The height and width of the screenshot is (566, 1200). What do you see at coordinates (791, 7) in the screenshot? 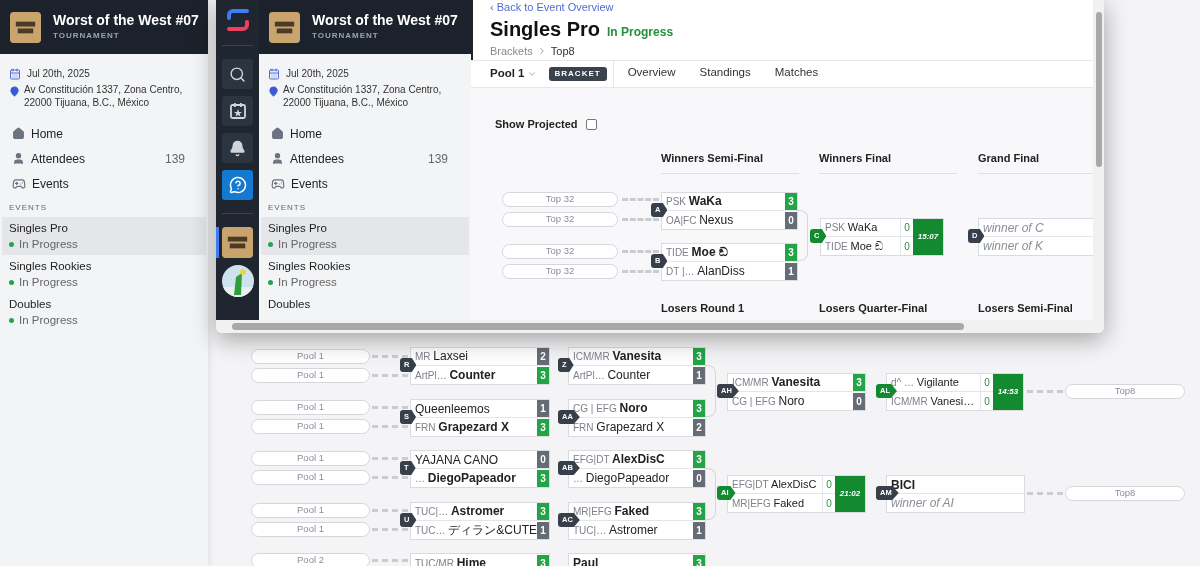
I see `back-link: ‹ Back to Event Overview` at bounding box center [791, 7].